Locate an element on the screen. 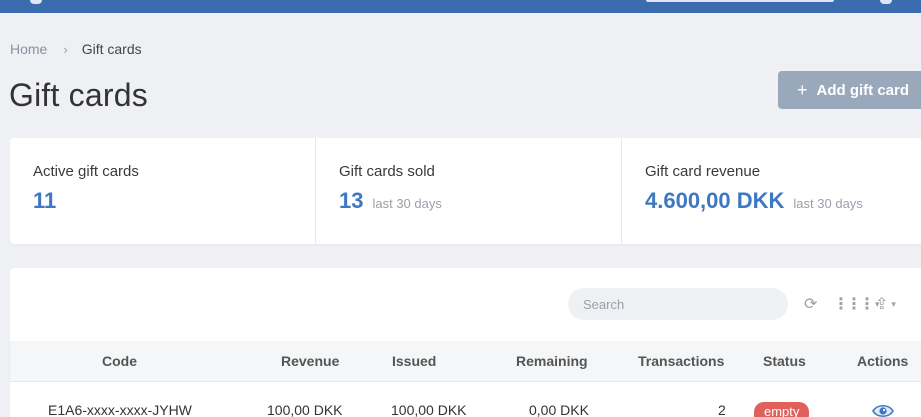 The height and width of the screenshot is (417, 921). stat-label: Gift cards sold is located at coordinates (387, 171).